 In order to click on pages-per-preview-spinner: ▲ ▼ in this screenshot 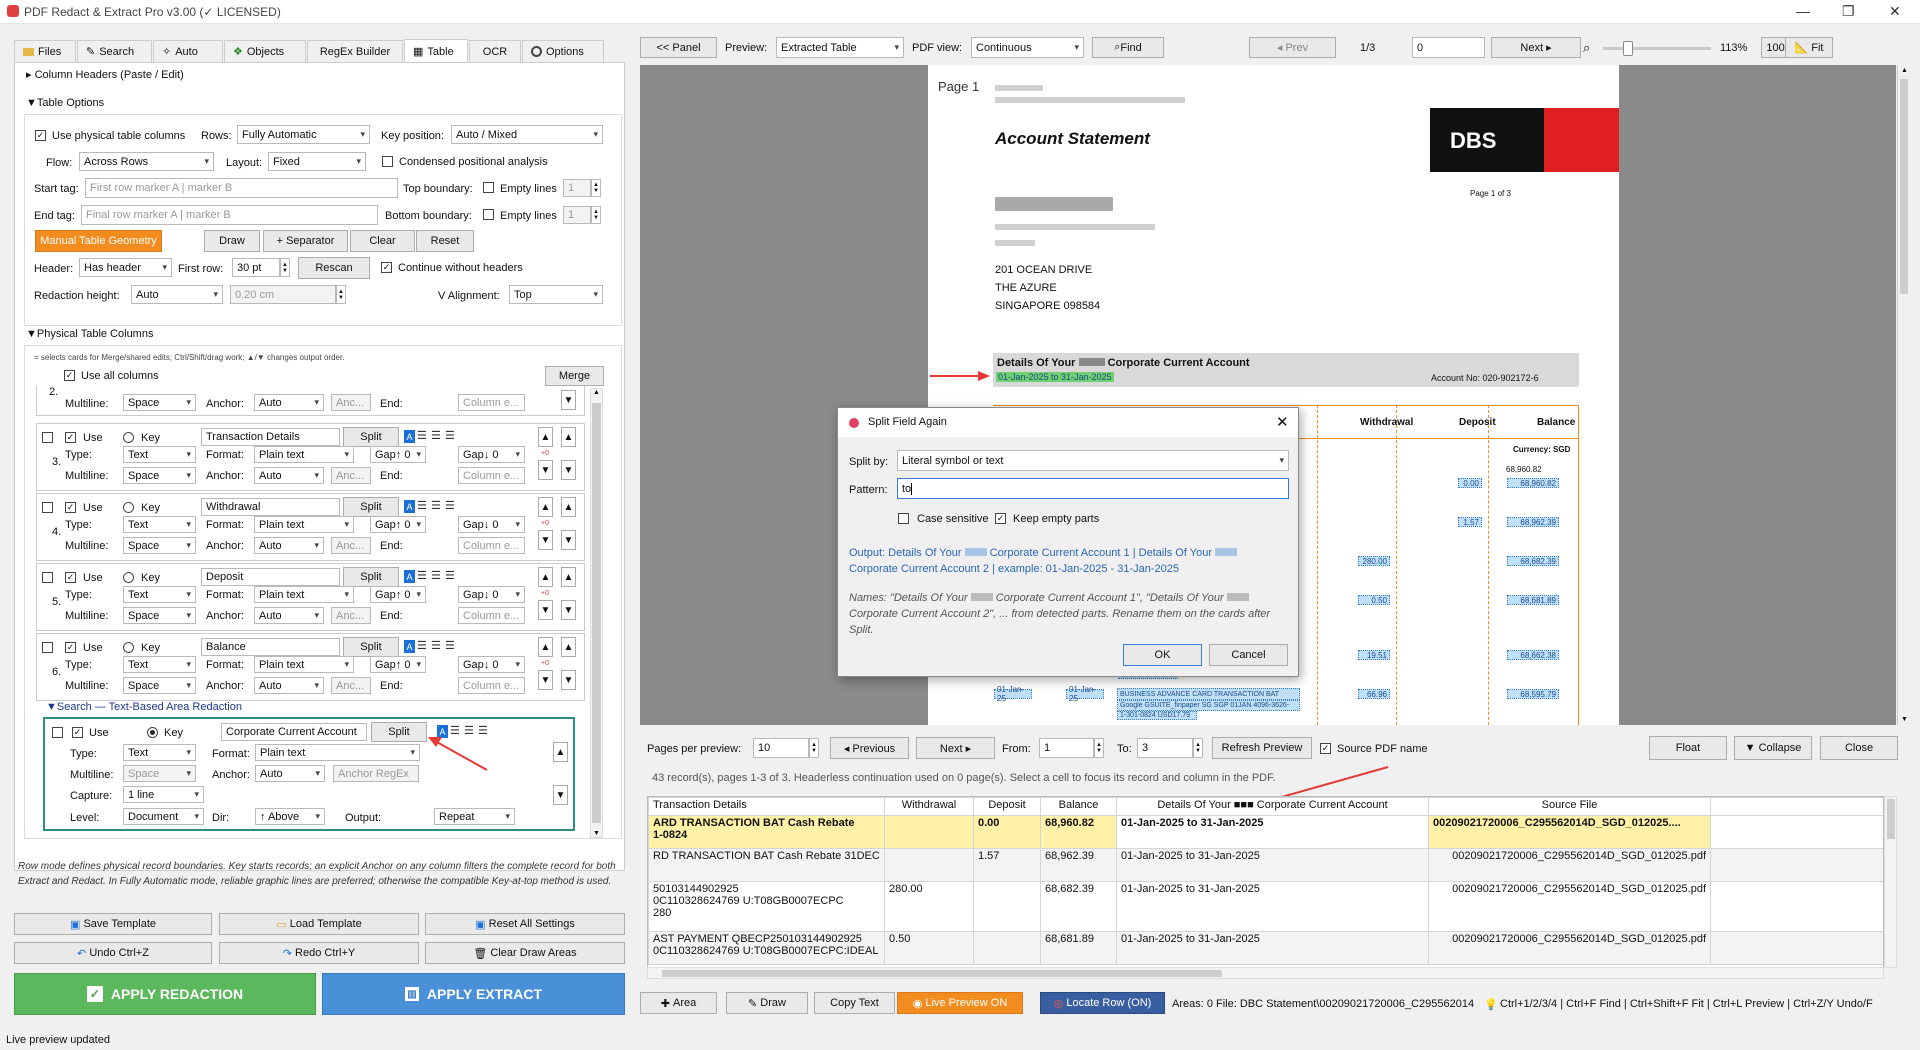, I will do `click(814, 748)`.